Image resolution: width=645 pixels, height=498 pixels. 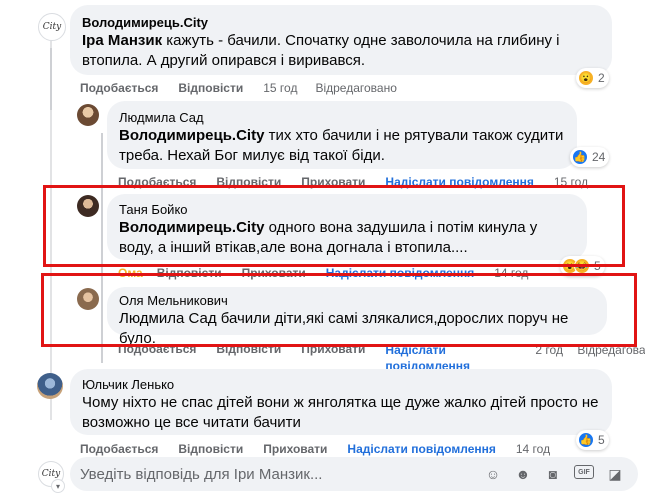 What do you see at coordinates (584, 472) in the screenshot?
I see `gif-icon: GIF` at bounding box center [584, 472].